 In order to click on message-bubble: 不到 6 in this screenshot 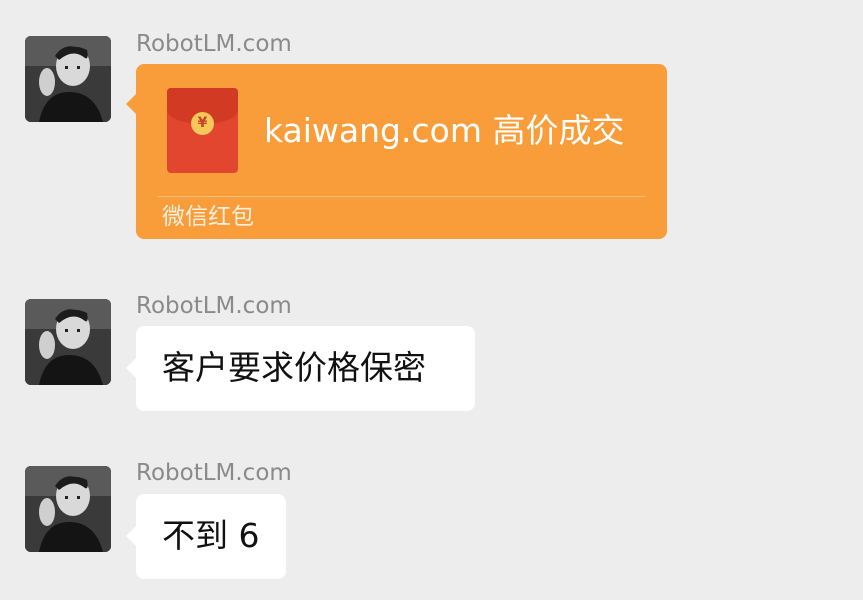, I will do `click(206, 536)`.